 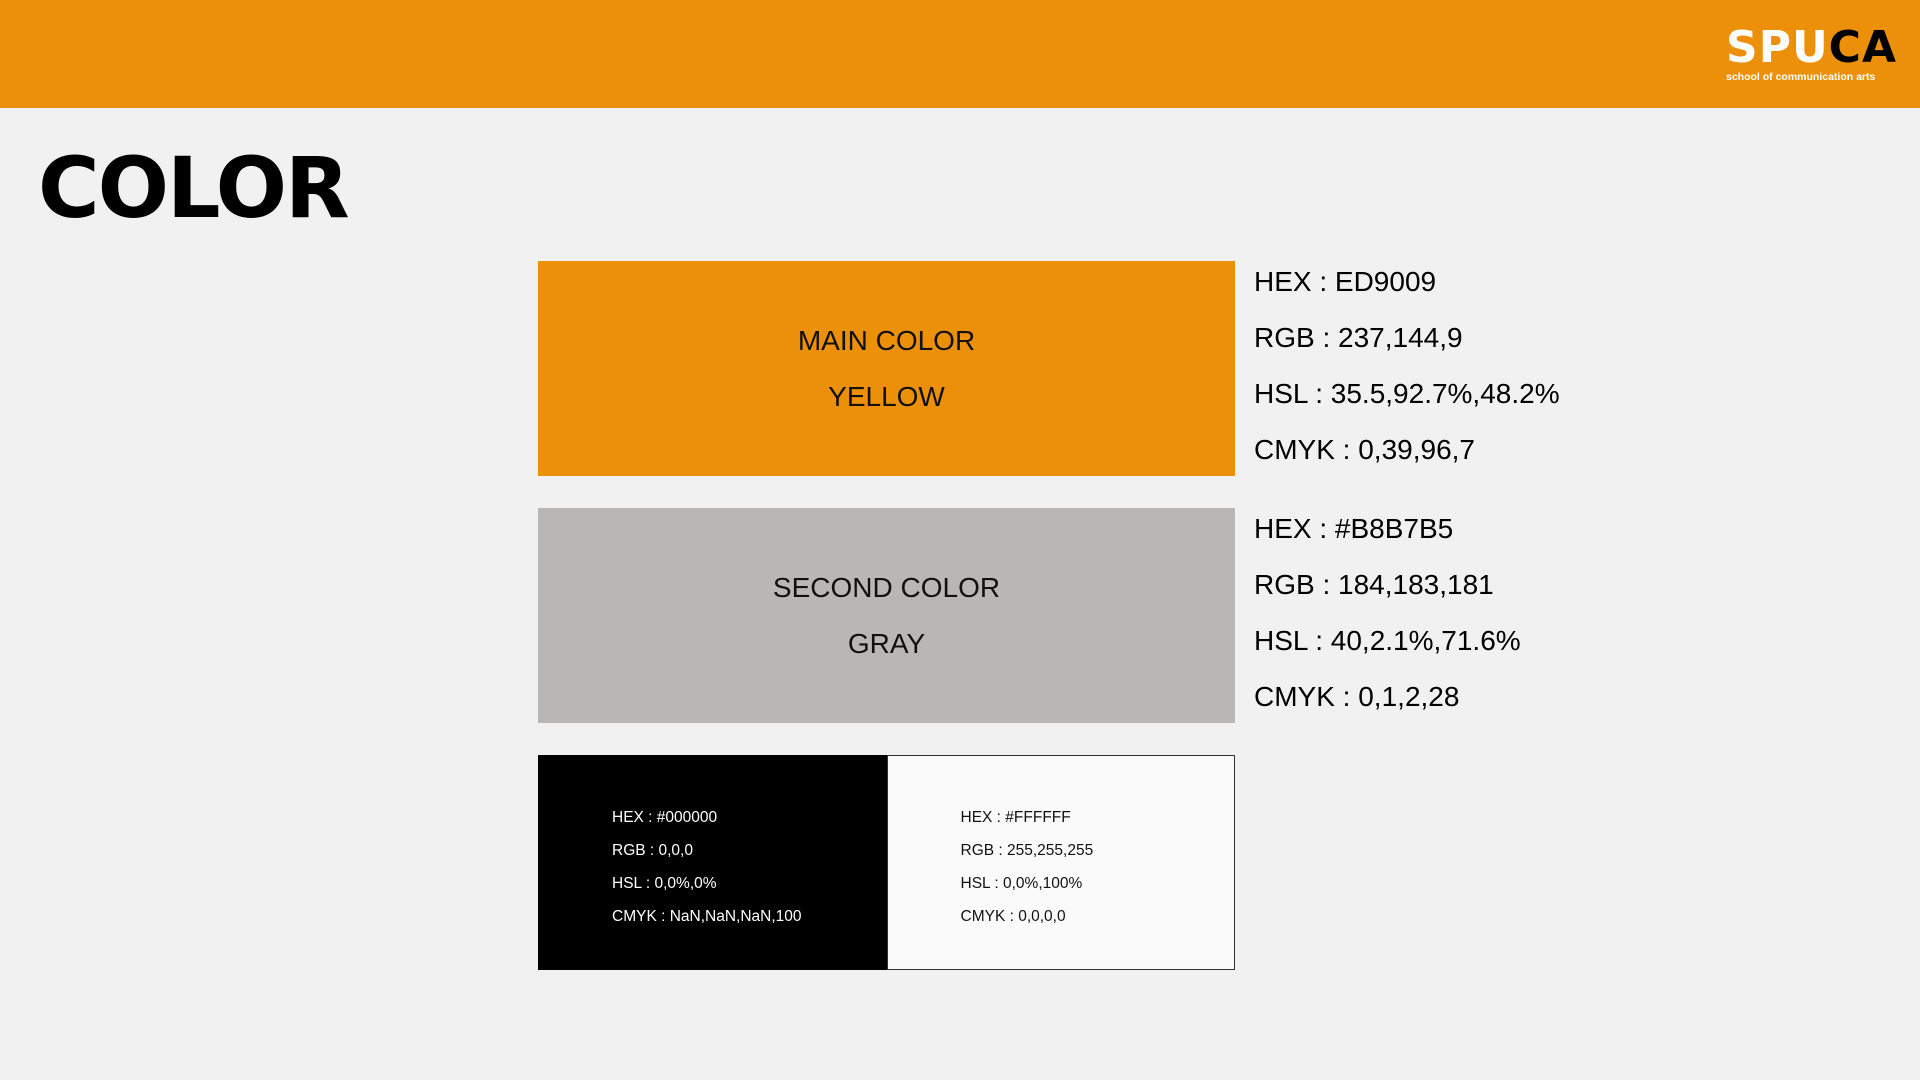 I want to click on second-color-cmyk: CMYK : 0,1,2,28, so click(x=1357, y=696).